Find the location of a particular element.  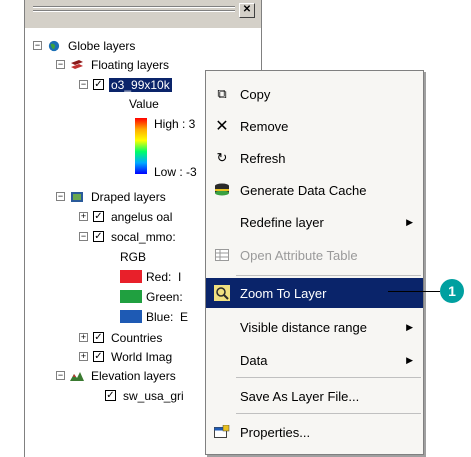

selected-layer-label: o3_99x10k is located at coordinates (140, 84).